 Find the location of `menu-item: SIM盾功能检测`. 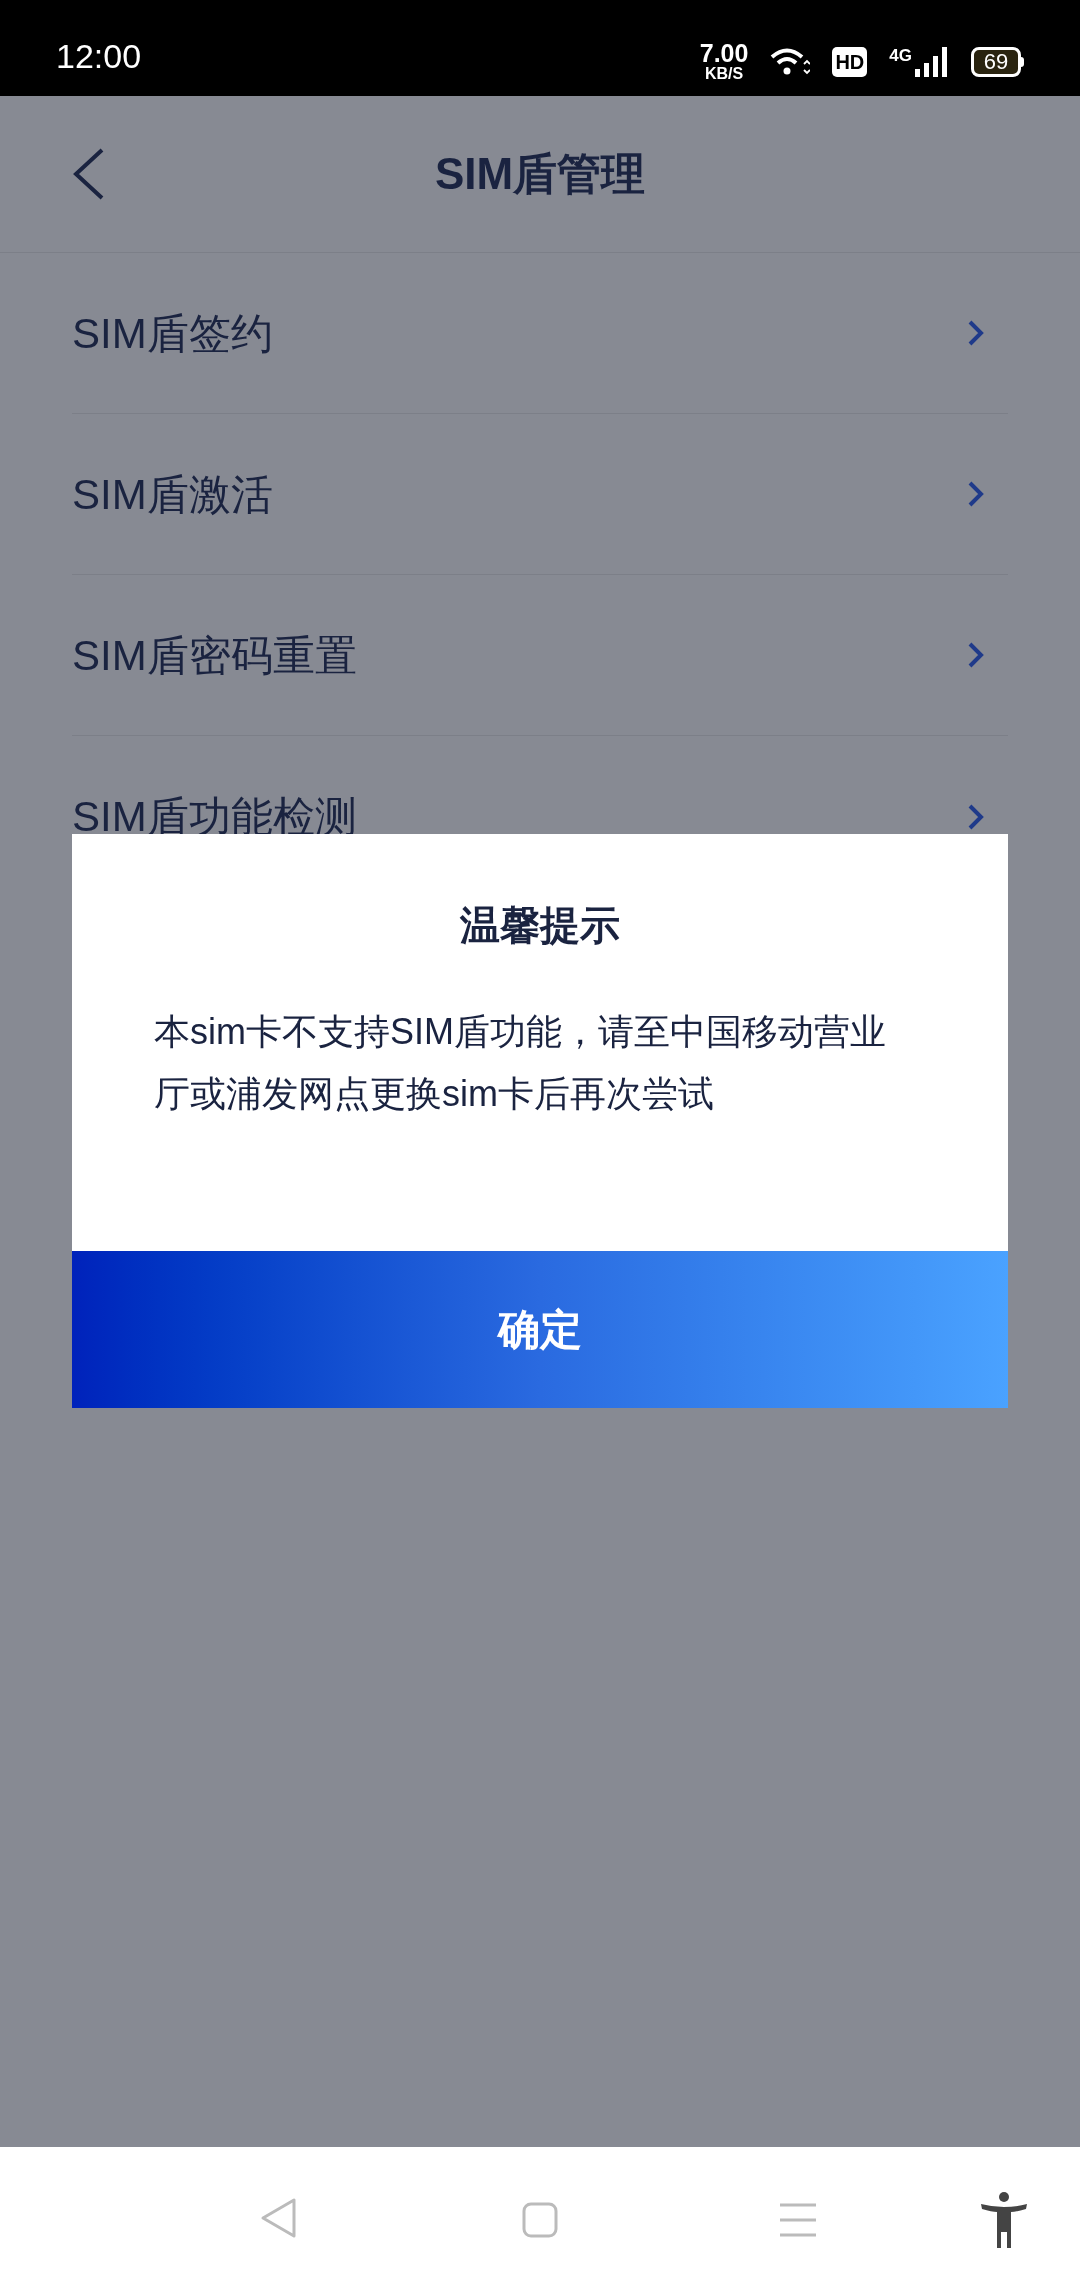

menu-item: SIM盾功能检测 is located at coordinates (540, 816).